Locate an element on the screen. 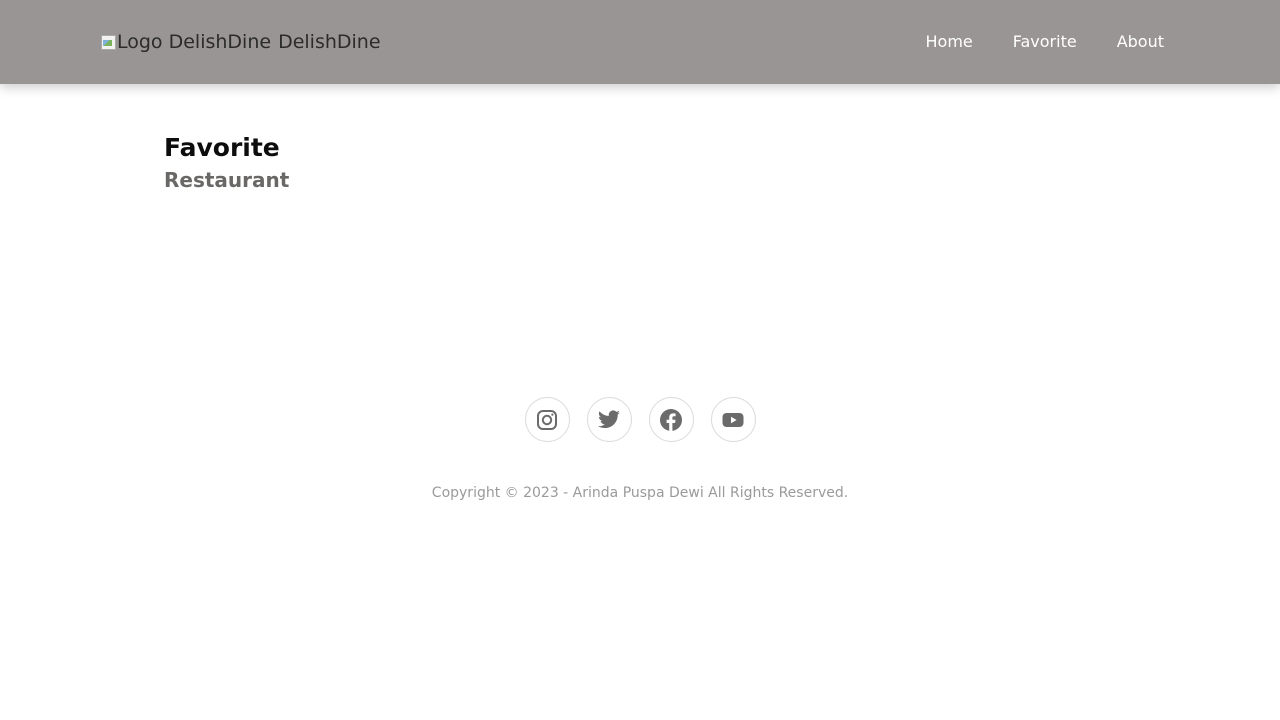 The image size is (1280, 720). nav-link-home: Home is located at coordinates (949, 42).